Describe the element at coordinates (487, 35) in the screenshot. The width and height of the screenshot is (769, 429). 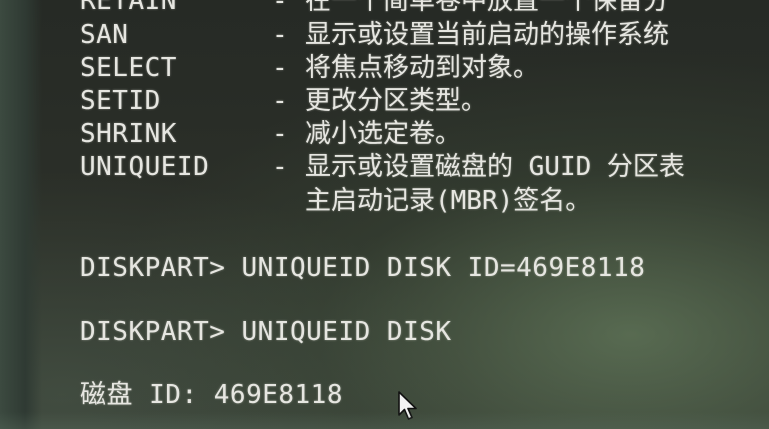
I see `help-description-san: 显示或设置当前启动的操作系统` at that location.